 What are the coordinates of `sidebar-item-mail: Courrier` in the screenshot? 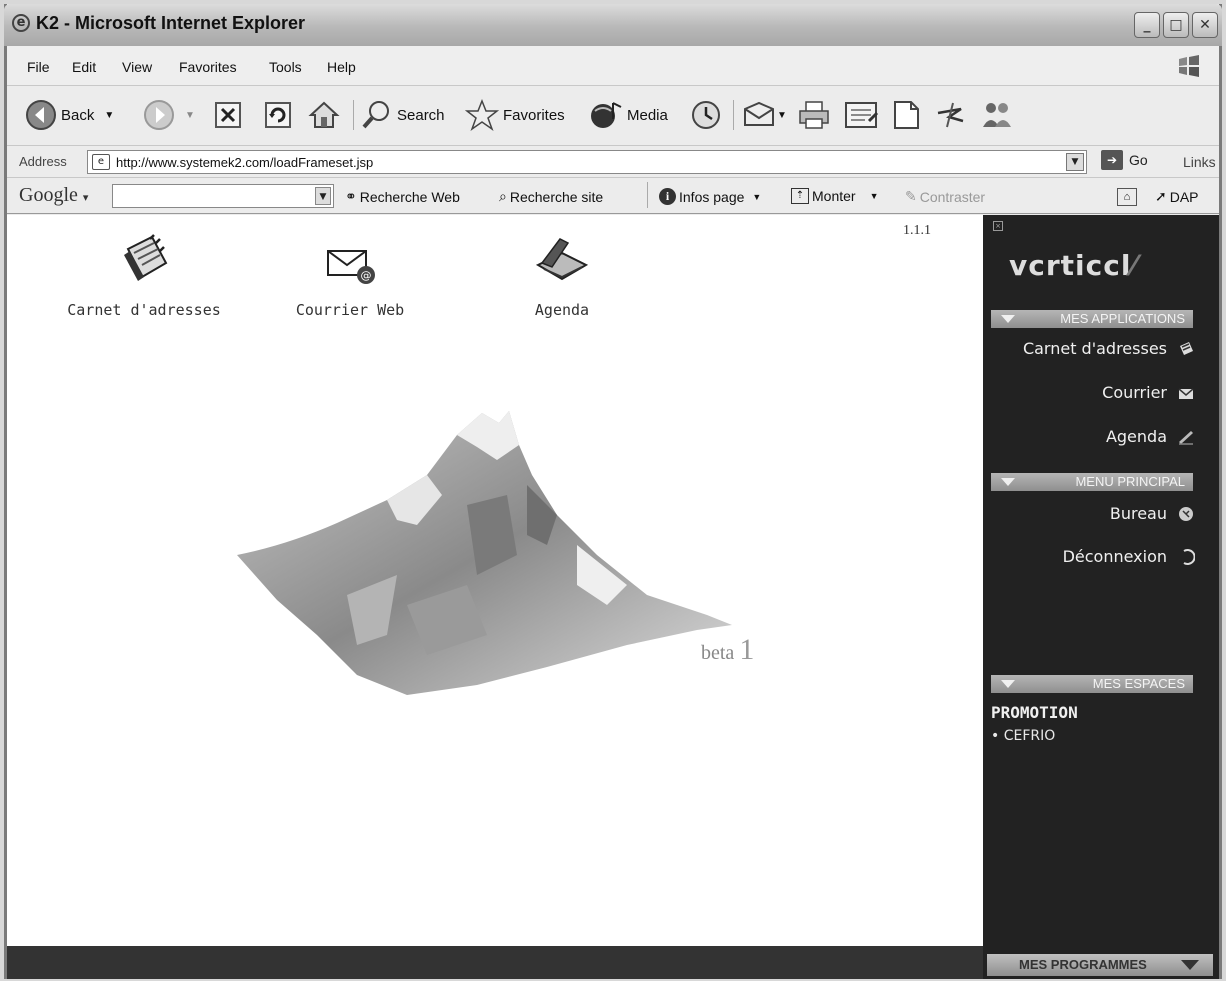 It's located at (1148, 392).